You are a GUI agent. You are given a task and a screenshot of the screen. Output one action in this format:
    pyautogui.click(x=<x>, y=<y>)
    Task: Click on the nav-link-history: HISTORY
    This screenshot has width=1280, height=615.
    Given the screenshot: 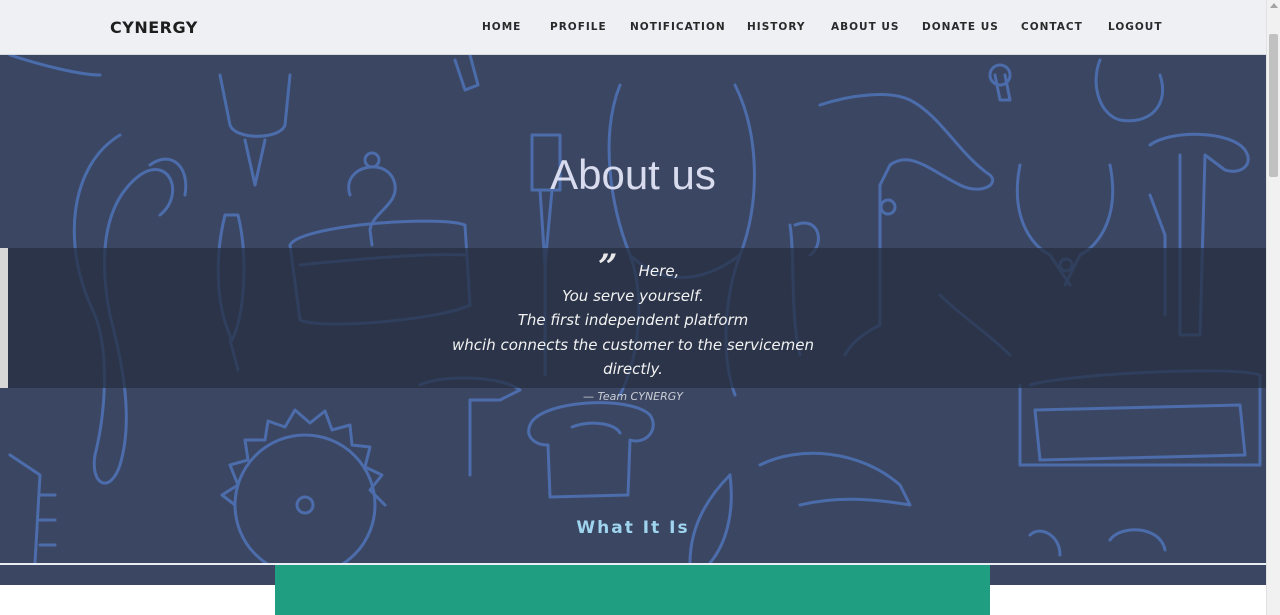 What is the action you would take?
    pyautogui.click(x=776, y=27)
    